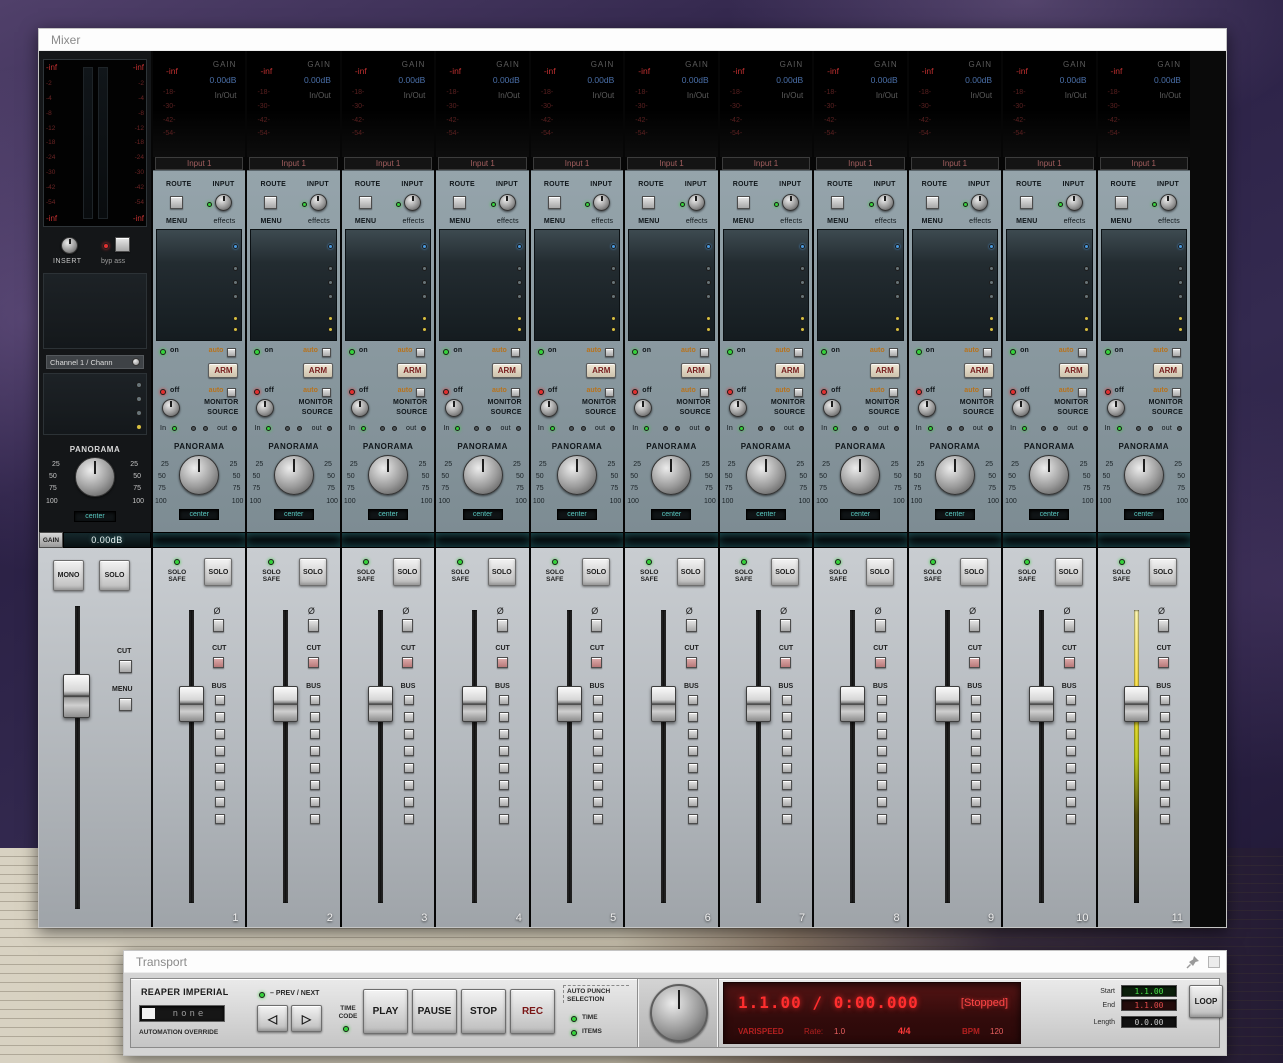  I want to click on input-source-label: Input 1, so click(1049, 163).